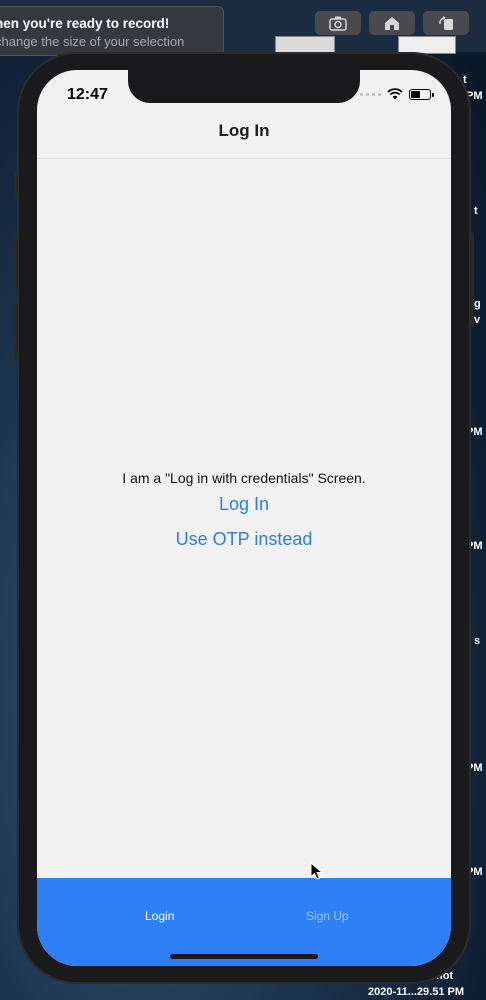 The image size is (486, 1000). What do you see at coordinates (16, 261) in the screenshot?
I see `volume-up-button` at bounding box center [16, 261].